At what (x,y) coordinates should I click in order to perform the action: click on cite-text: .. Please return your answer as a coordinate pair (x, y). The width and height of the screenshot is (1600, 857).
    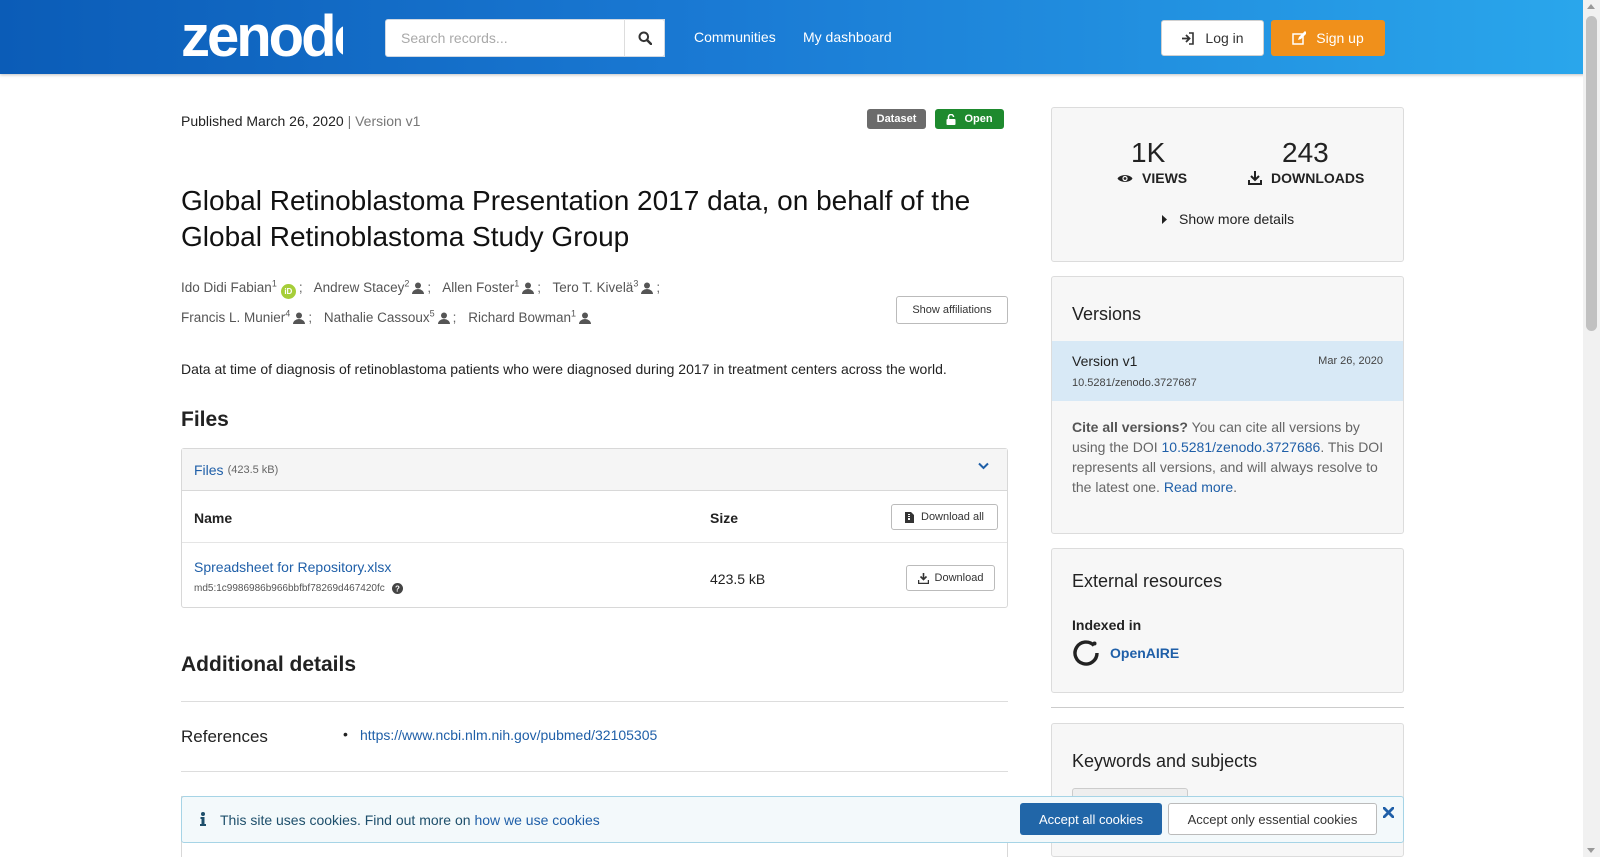
    Looking at the image, I should click on (1235, 487).